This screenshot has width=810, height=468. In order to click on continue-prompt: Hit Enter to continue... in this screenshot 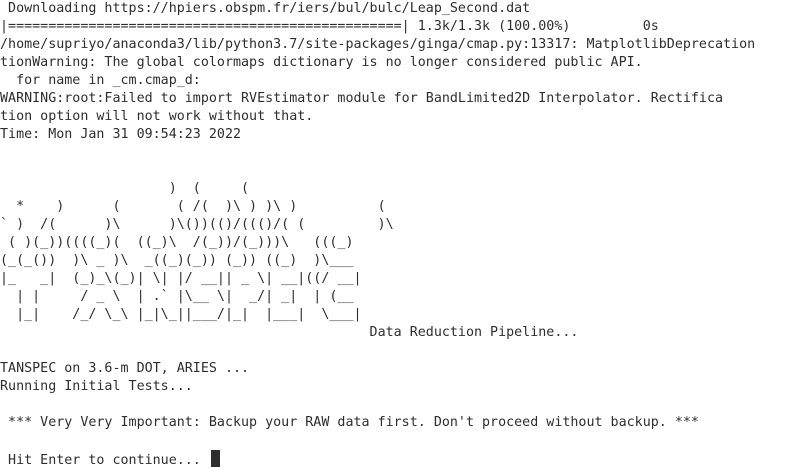, I will do `click(104, 460)`.